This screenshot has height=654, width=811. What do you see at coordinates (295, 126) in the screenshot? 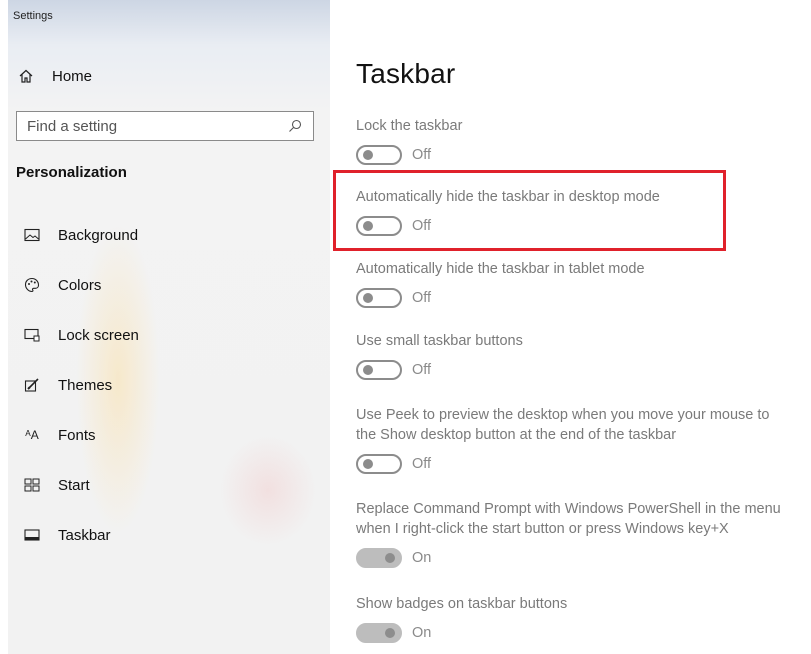
I see `search-icon` at bounding box center [295, 126].